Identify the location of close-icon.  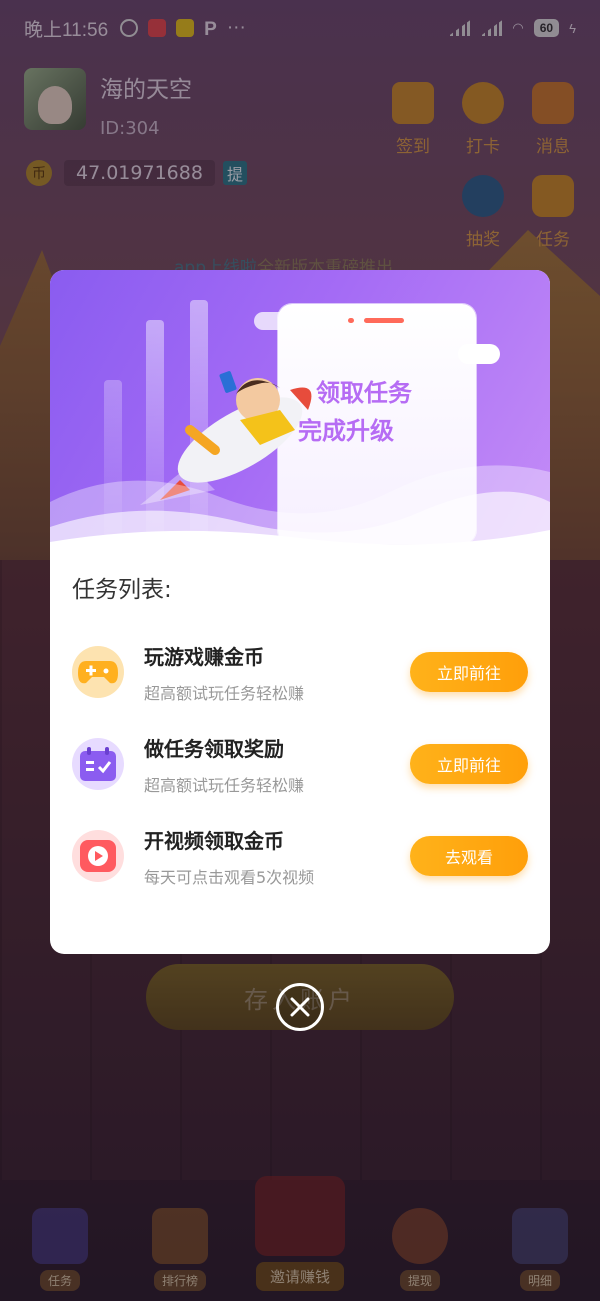
(300, 1007).